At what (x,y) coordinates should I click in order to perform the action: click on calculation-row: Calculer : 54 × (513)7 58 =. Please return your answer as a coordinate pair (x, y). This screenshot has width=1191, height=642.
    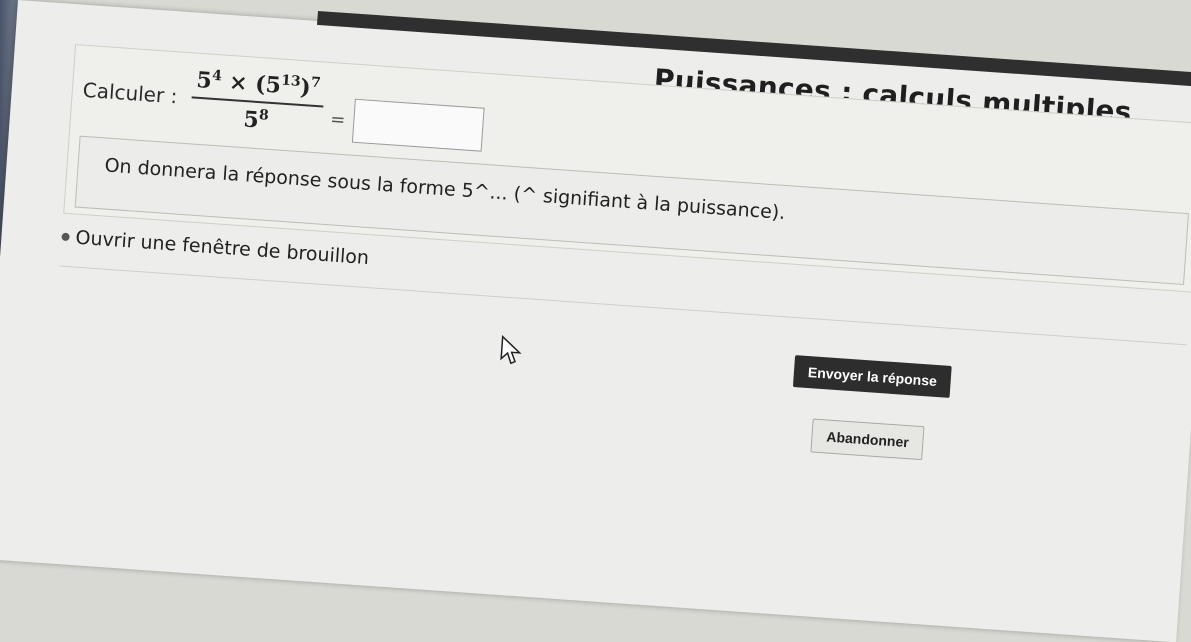
    Looking at the image, I should click on (284, 104).